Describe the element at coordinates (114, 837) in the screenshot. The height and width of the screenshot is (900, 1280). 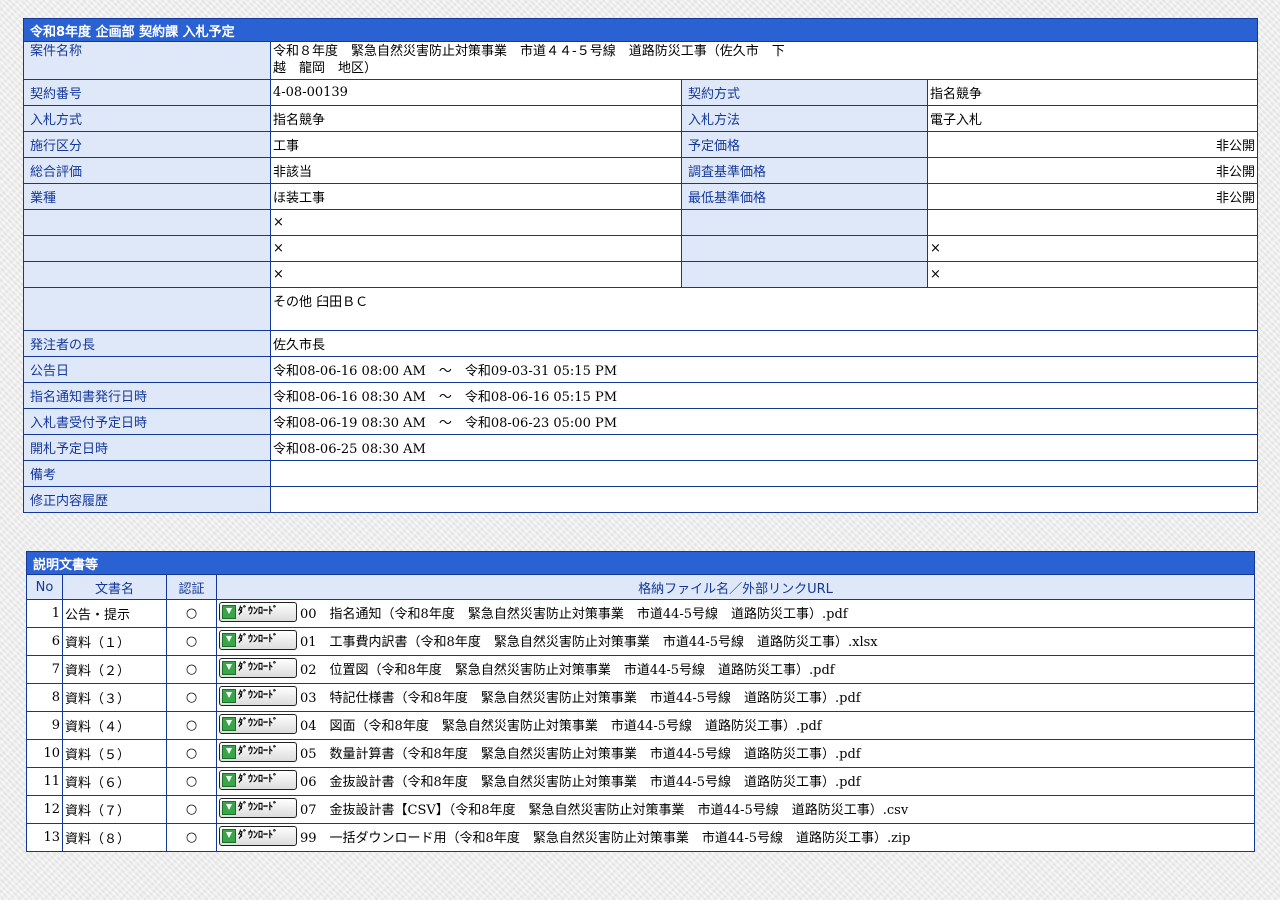
I see `doc-name: 資料（８）` at that location.